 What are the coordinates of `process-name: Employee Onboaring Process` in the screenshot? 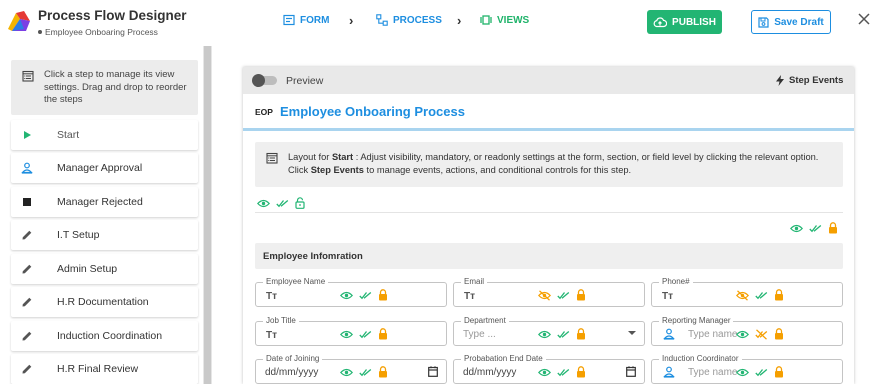 It's located at (98, 32).